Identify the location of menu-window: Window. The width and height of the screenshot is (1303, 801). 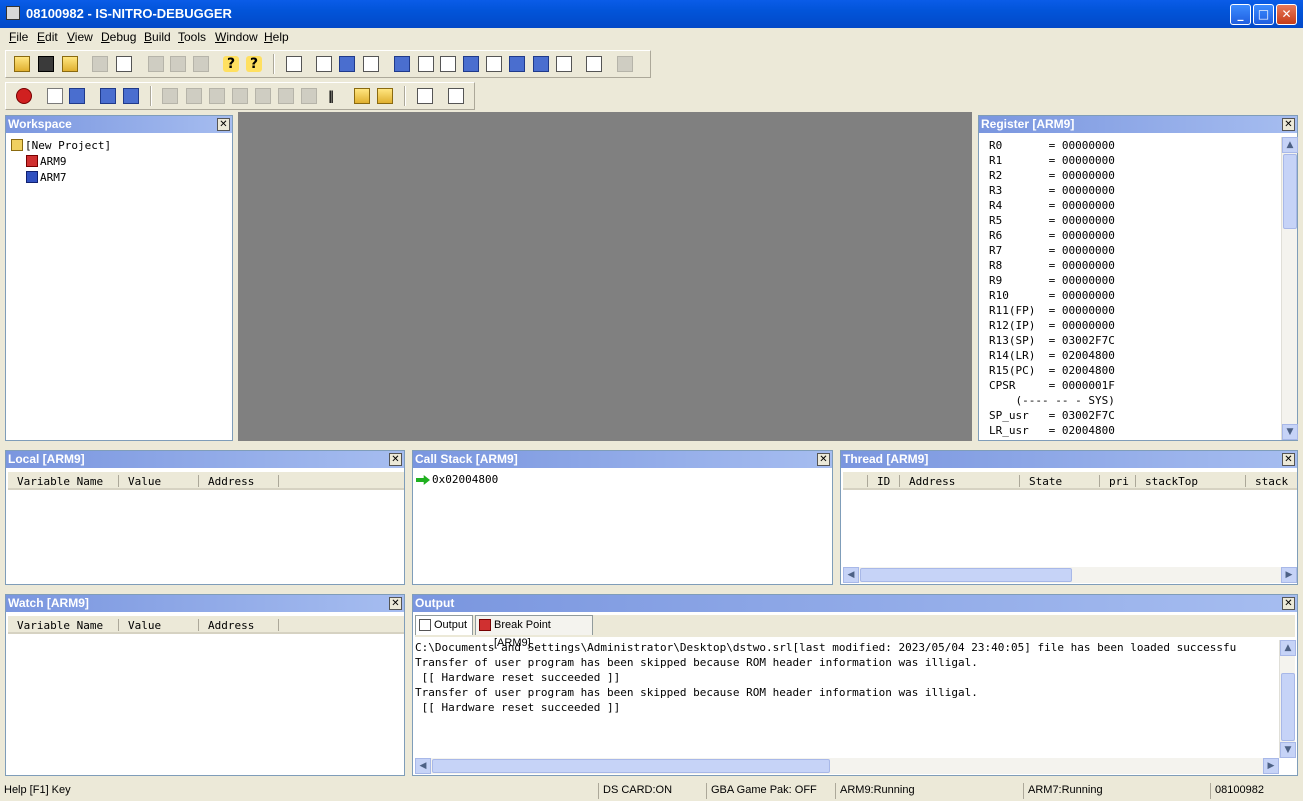
(236, 37).